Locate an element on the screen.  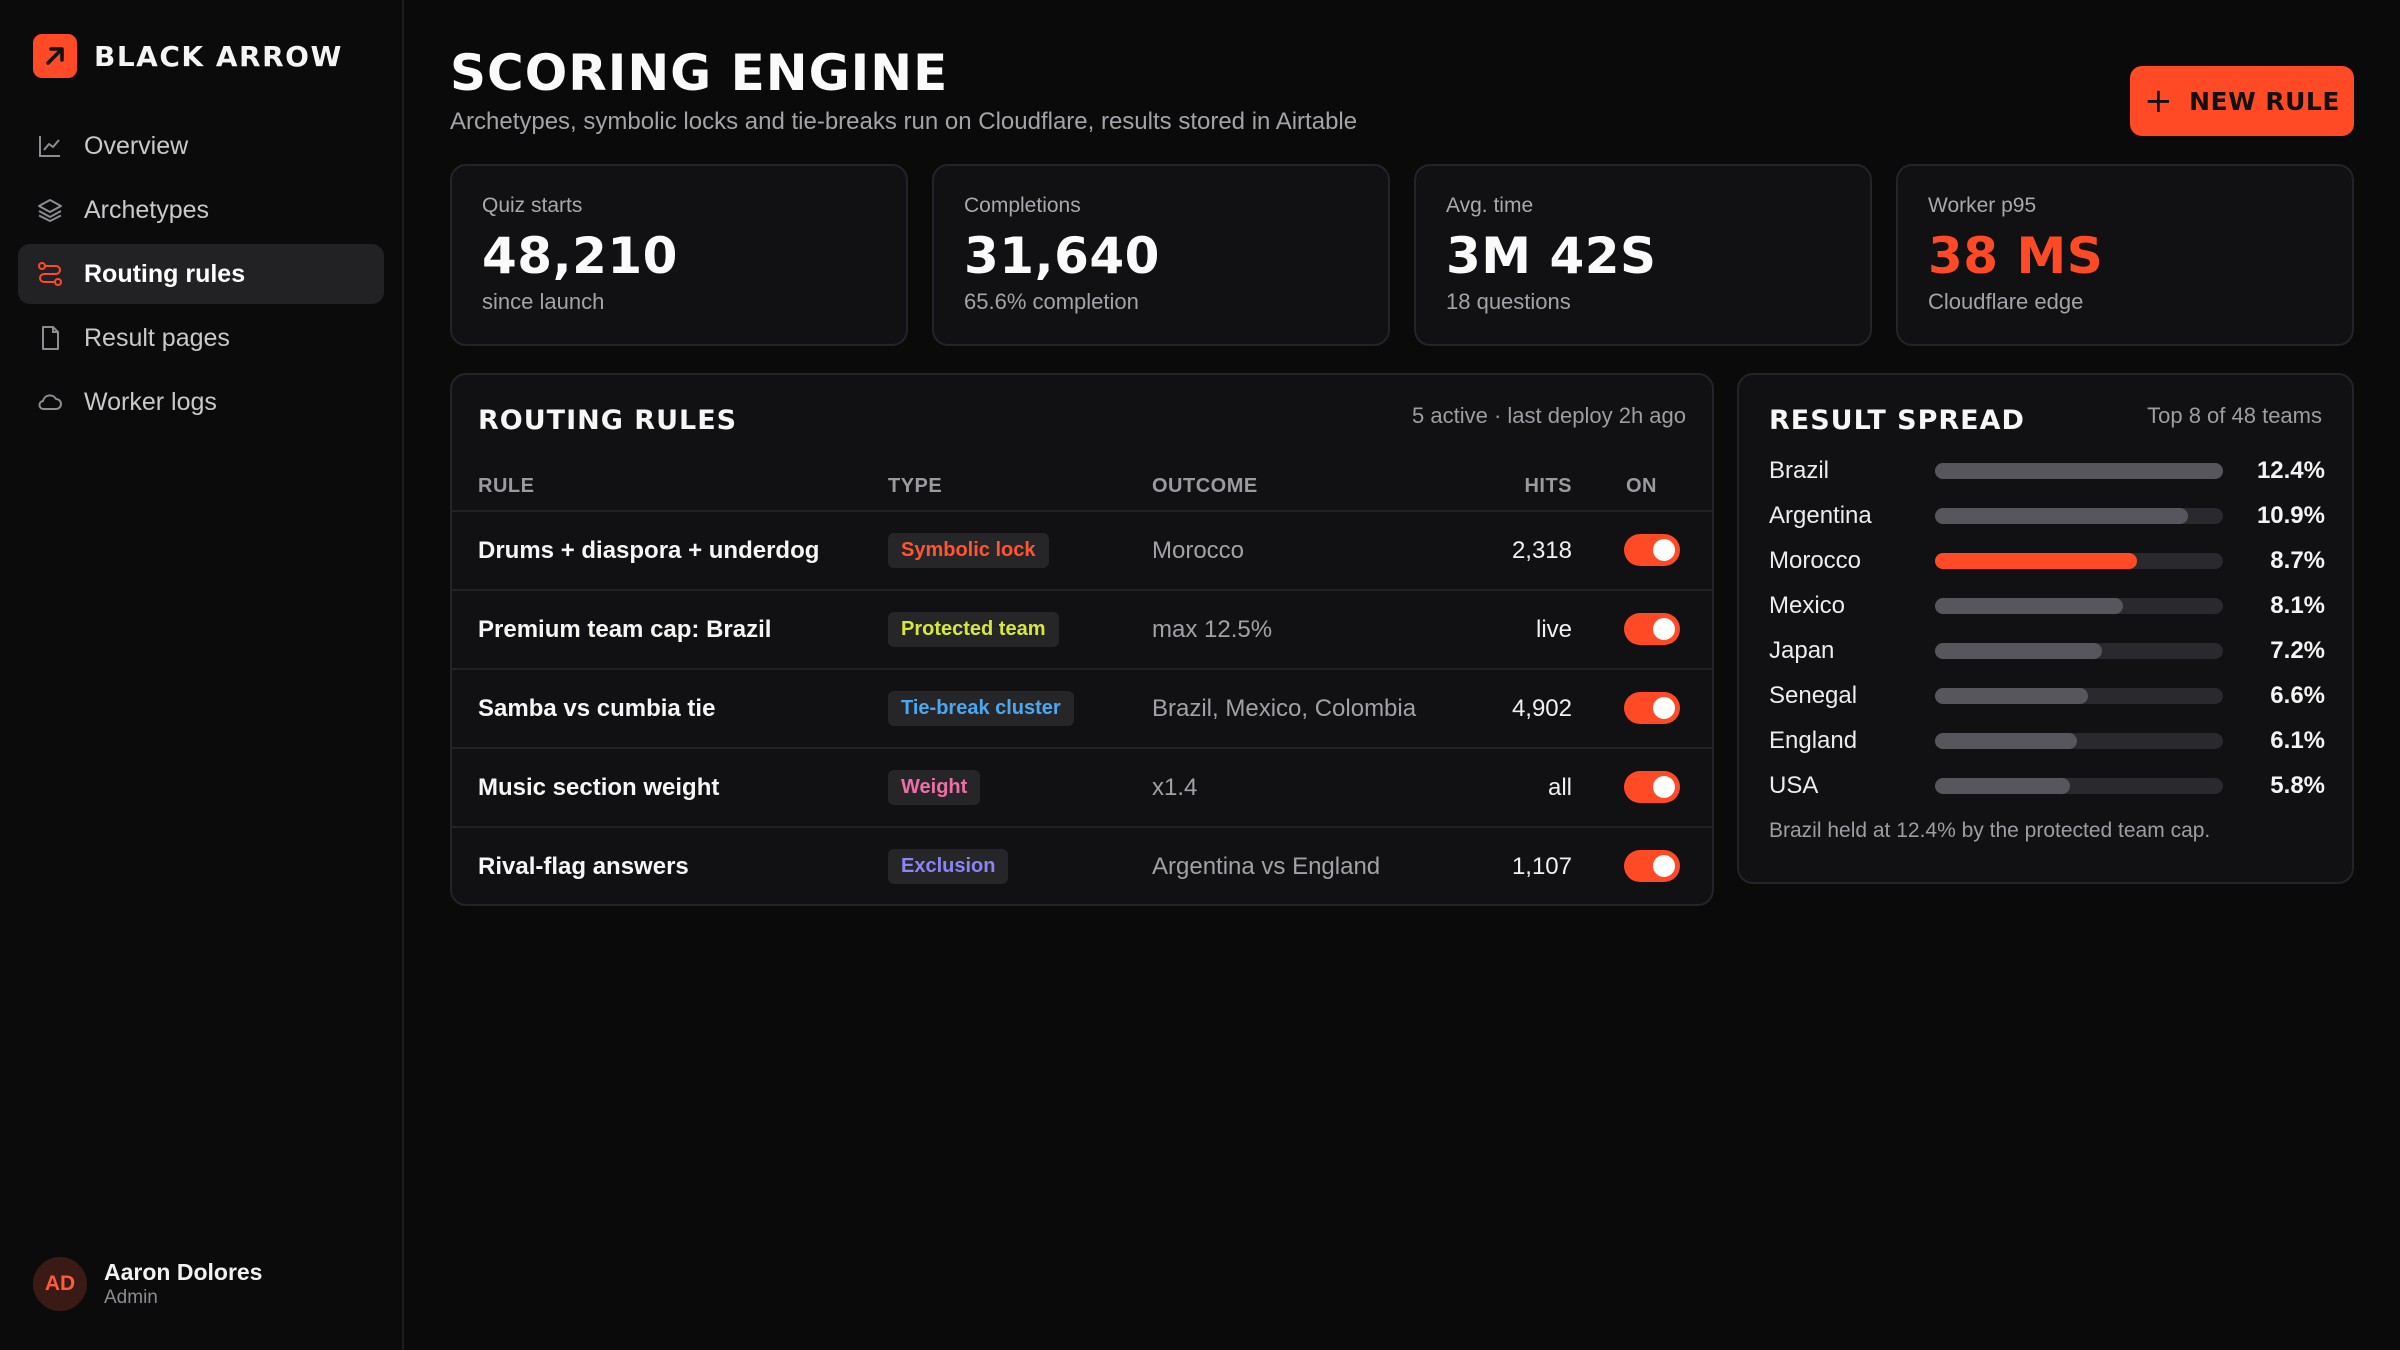
stat-label: Completions is located at coordinates (1022, 205).